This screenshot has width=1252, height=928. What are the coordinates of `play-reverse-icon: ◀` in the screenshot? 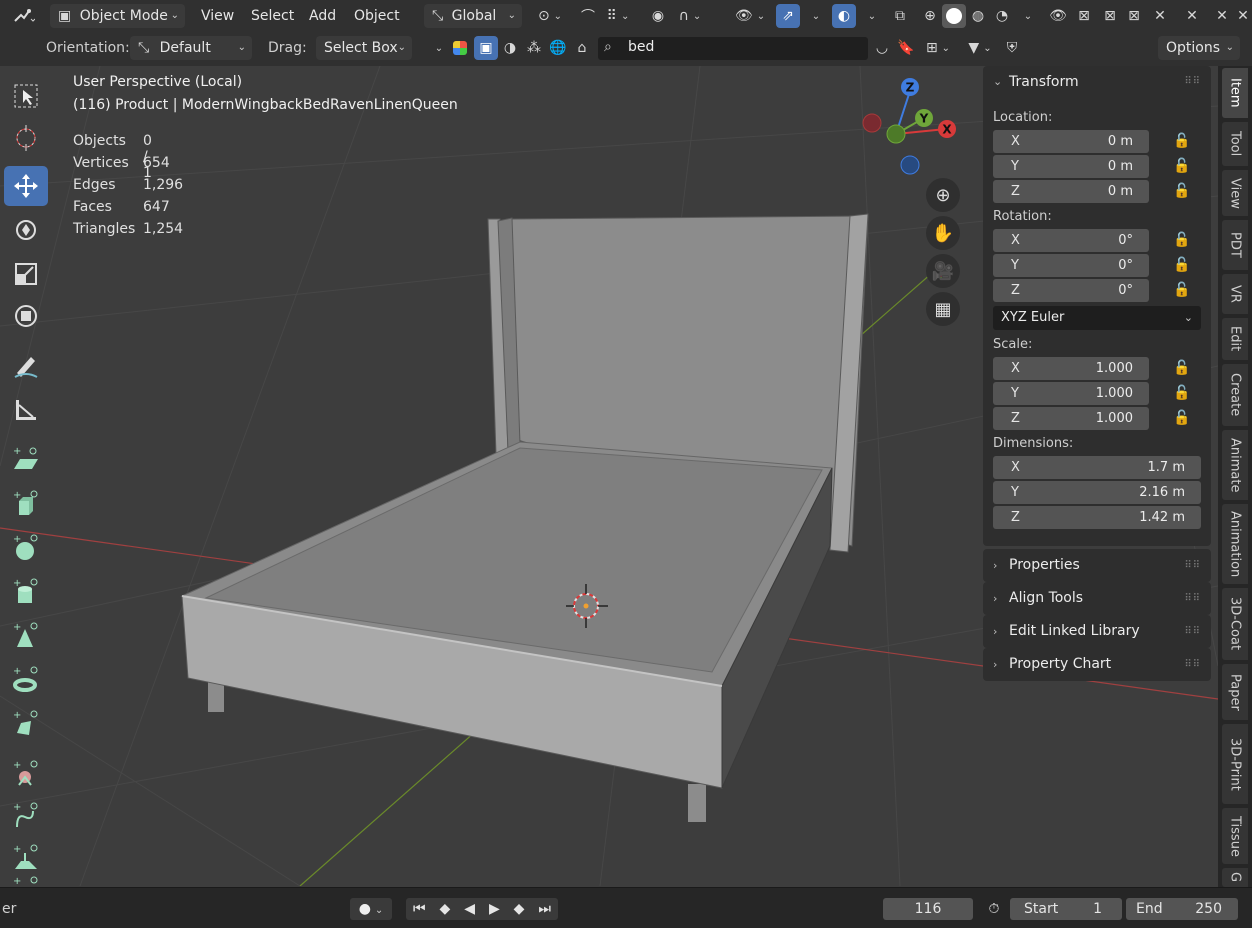 It's located at (469, 909).